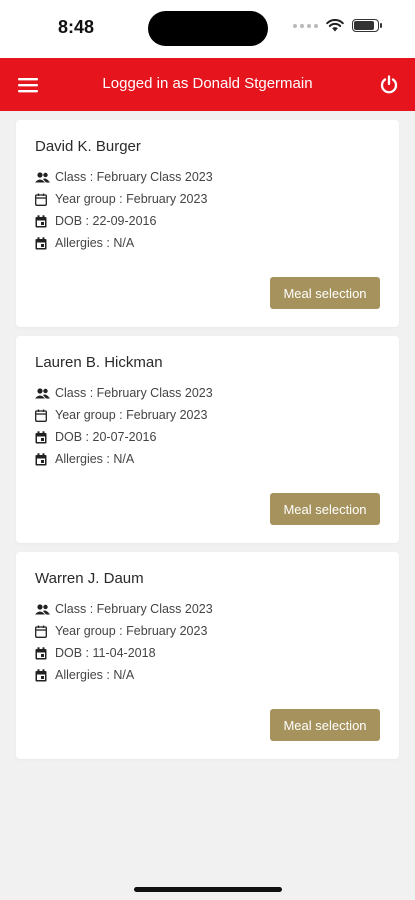  I want to click on menu-button, so click(28, 85).